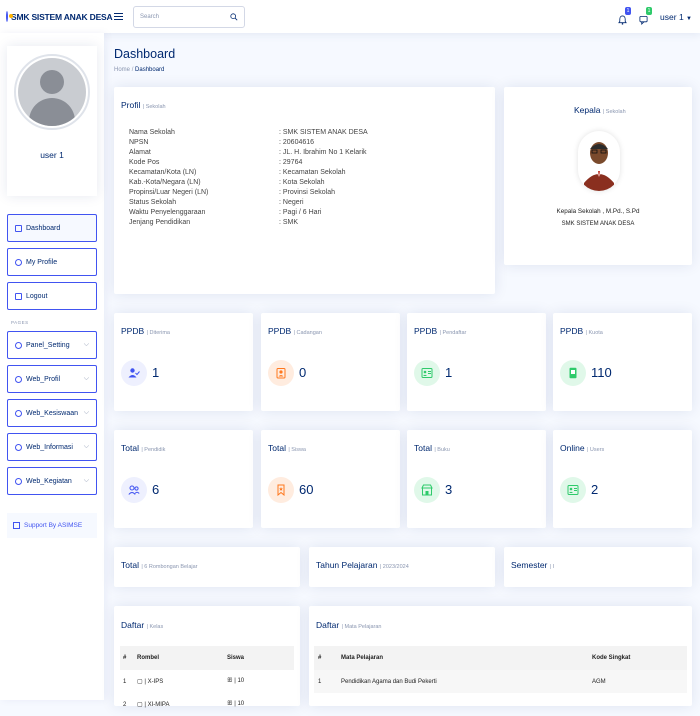 This screenshot has width=700, height=716. Describe the element at coordinates (572, 448) in the screenshot. I see `card-title-text: Online` at that location.